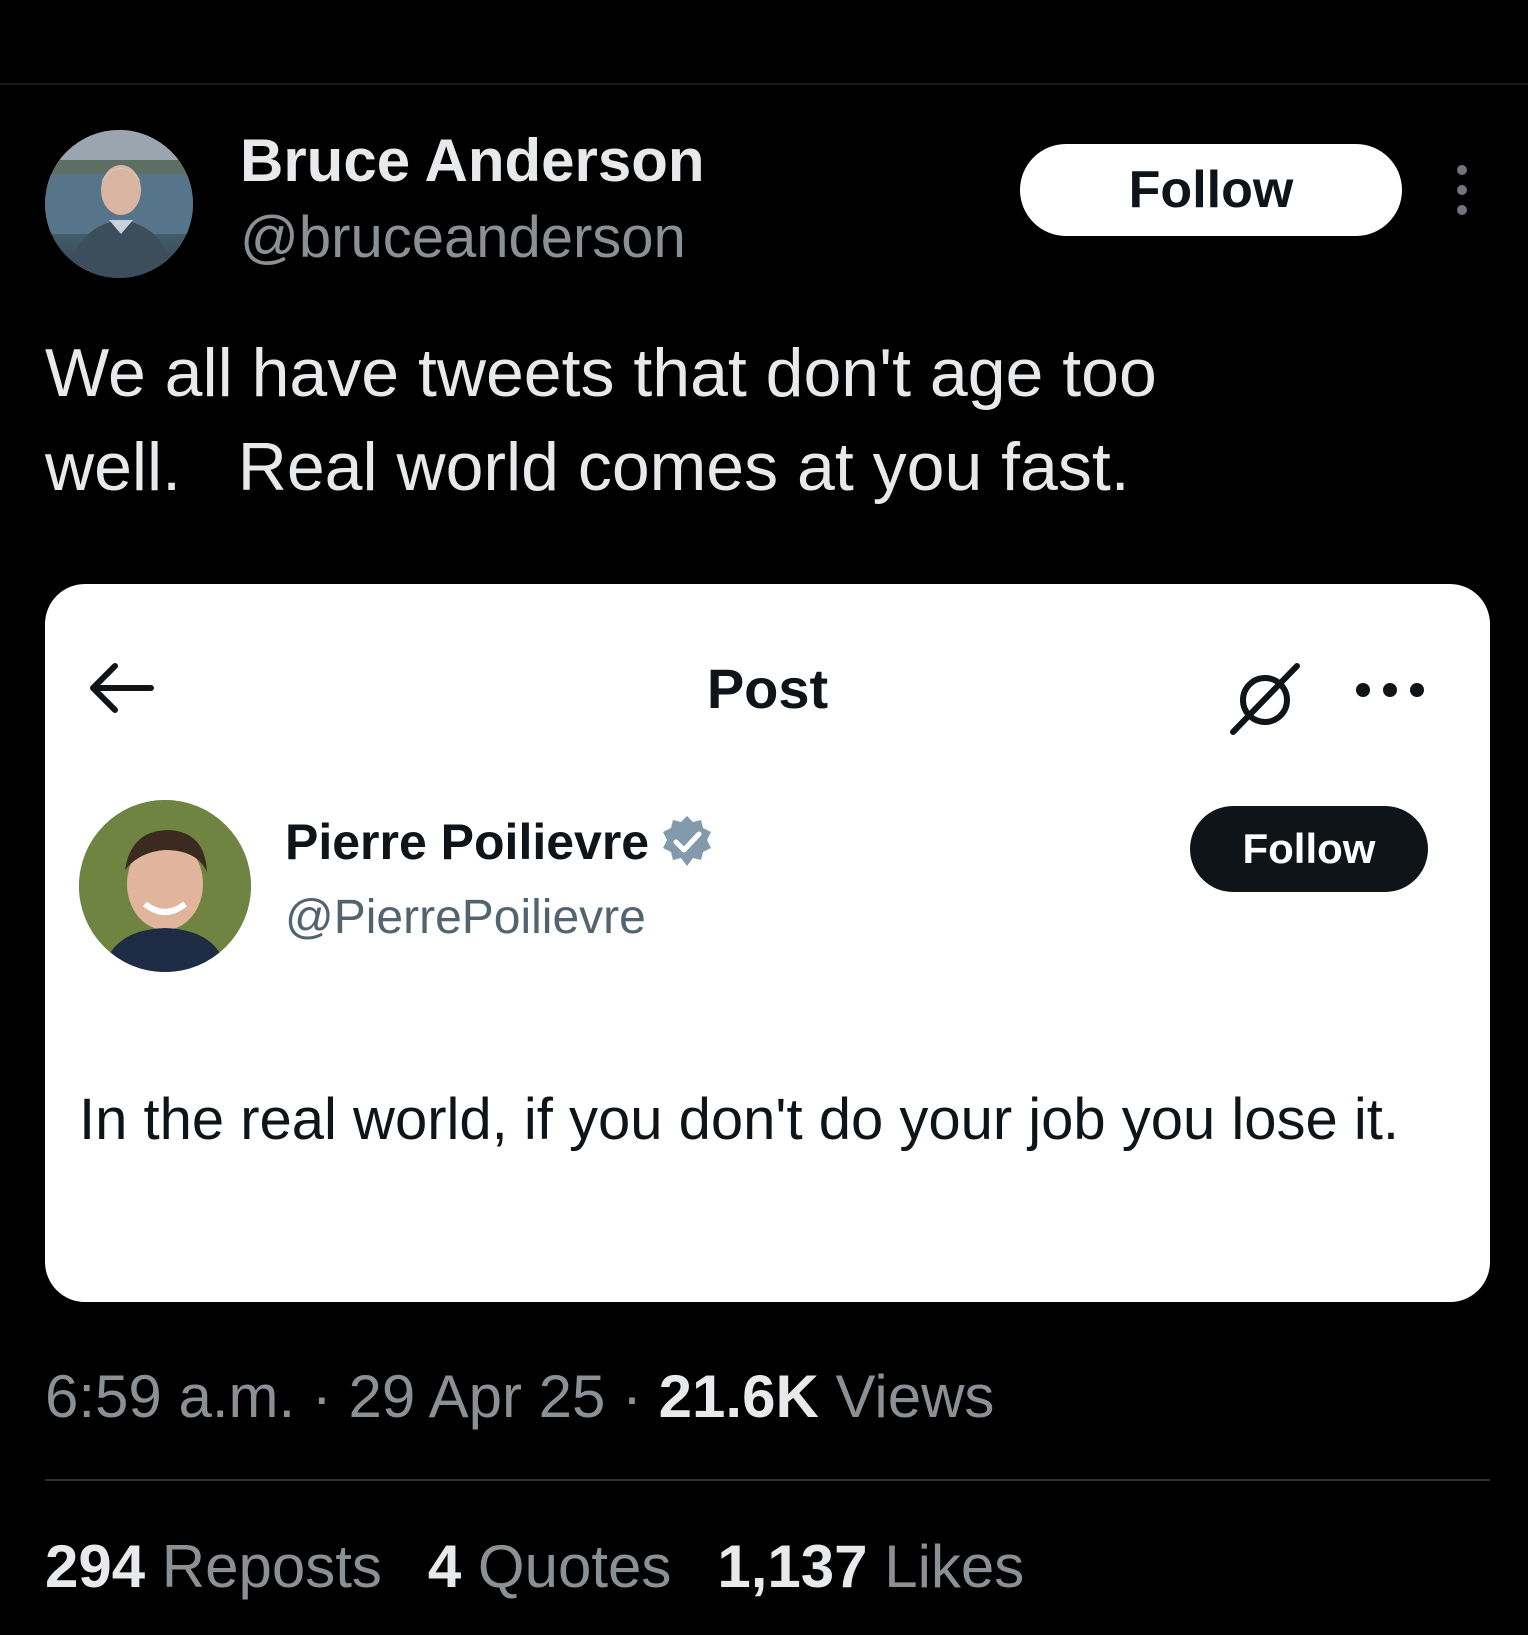 The height and width of the screenshot is (1635, 1528). I want to click on quotes-count: 4, so click(444, 1566).